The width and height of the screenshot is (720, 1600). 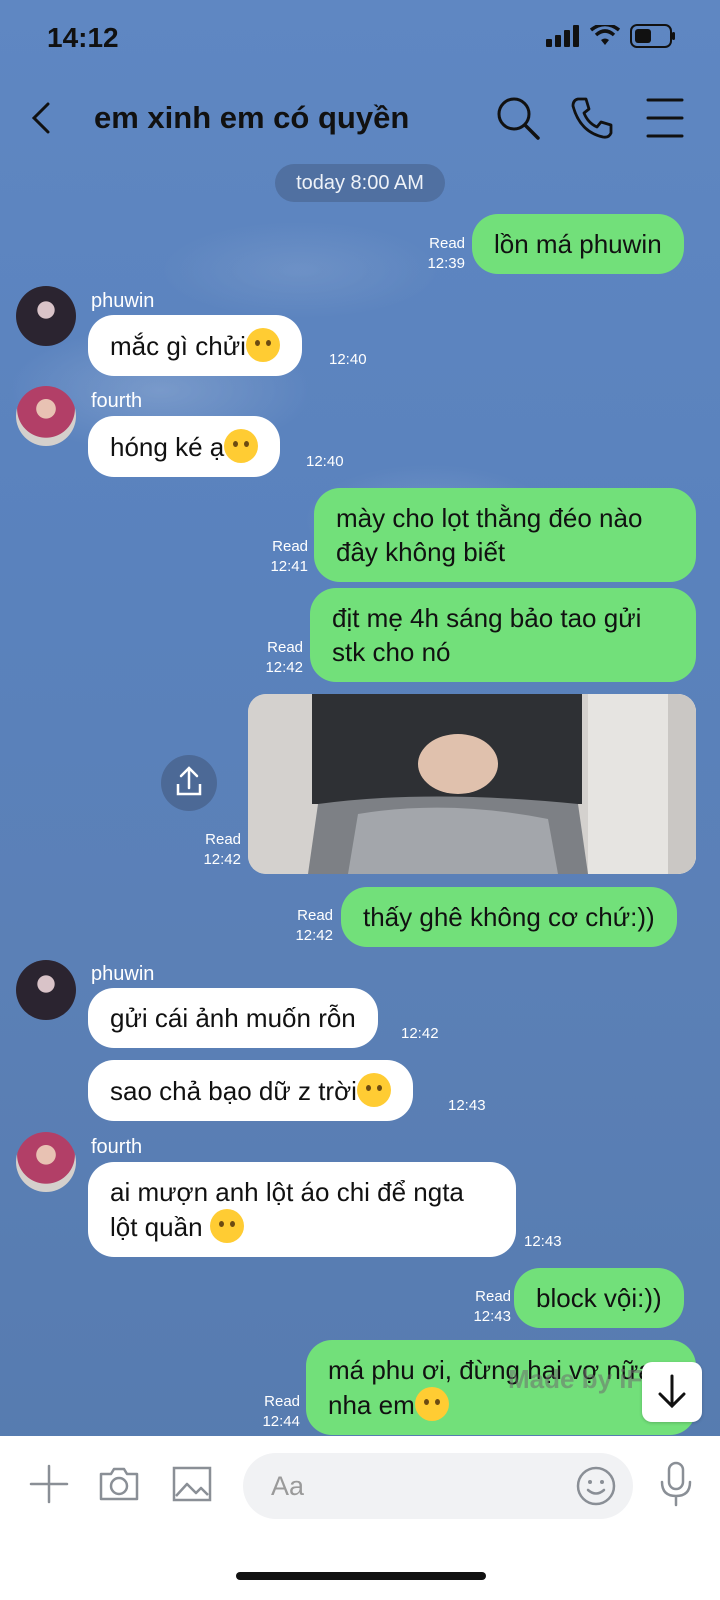 I want to click on photo-message, so click(x=472, y=784).